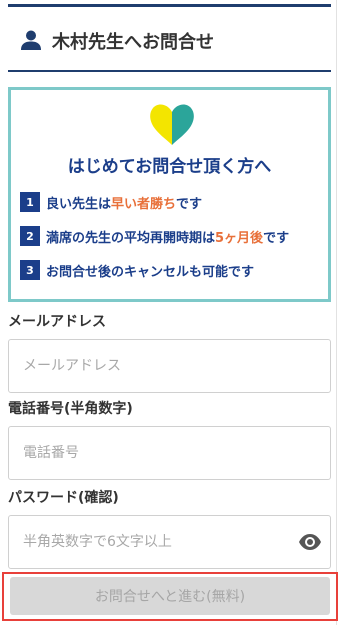  I want to click on banner-point-3: 3 お問合せ後のキャンセルも可能です, so click(137, 270).